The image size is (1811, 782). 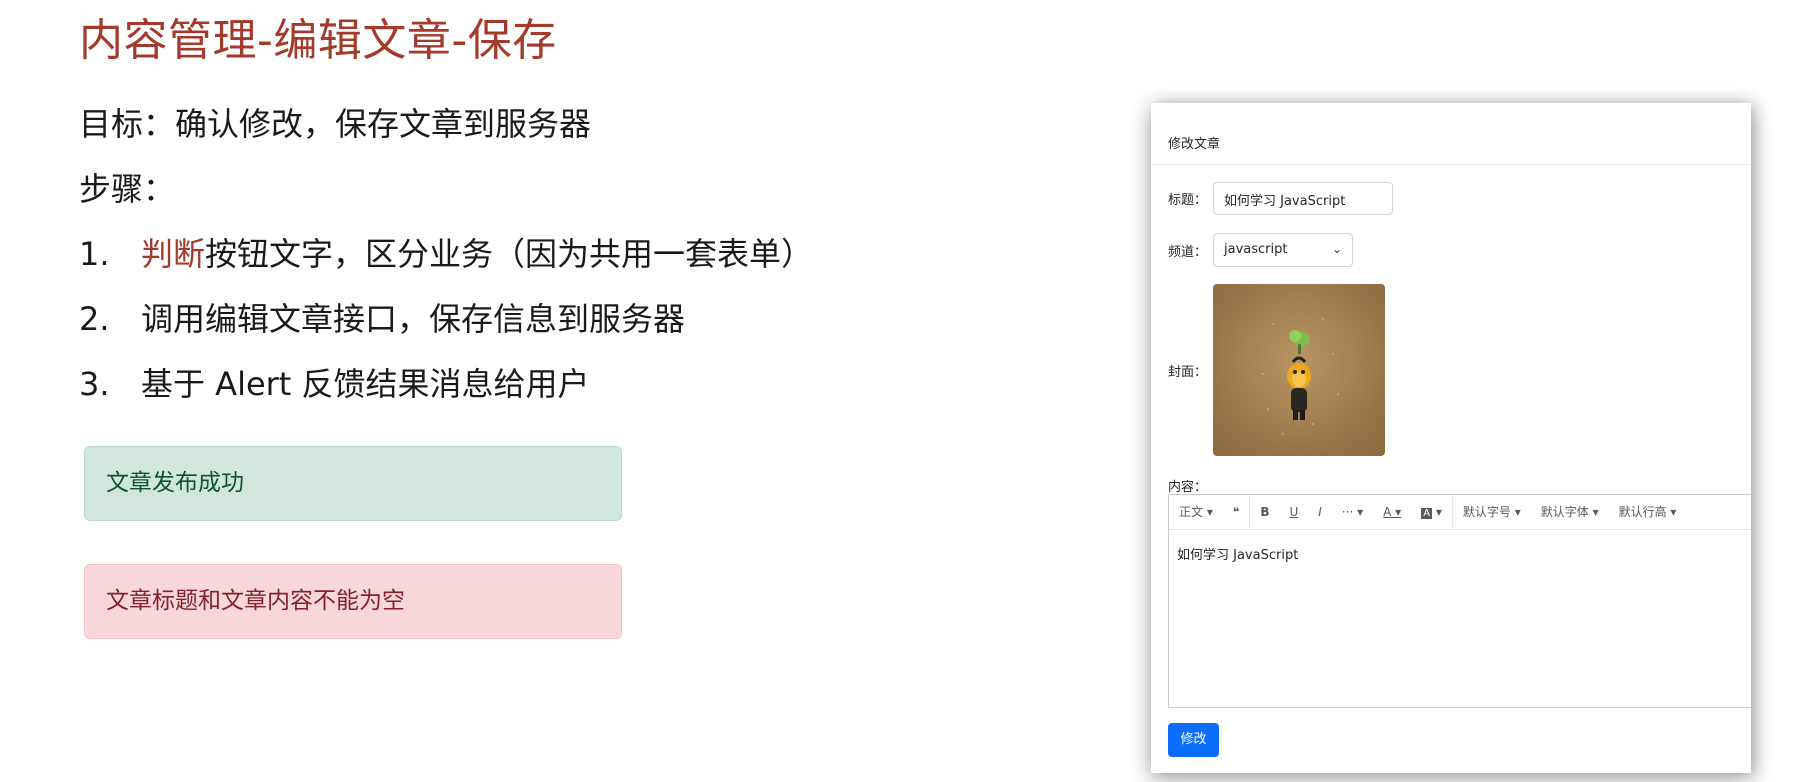 I want to click on italic-icon: I, so click(x=1320, y=512).